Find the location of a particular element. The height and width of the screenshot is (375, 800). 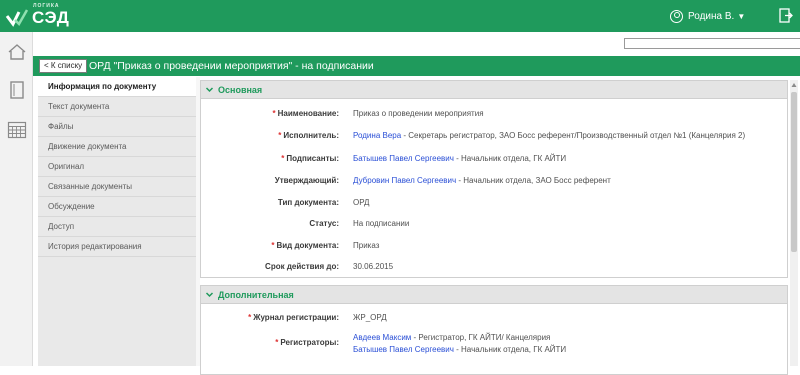

field-row: * Вид документа: Приказ is located at coordinates (494, 248).